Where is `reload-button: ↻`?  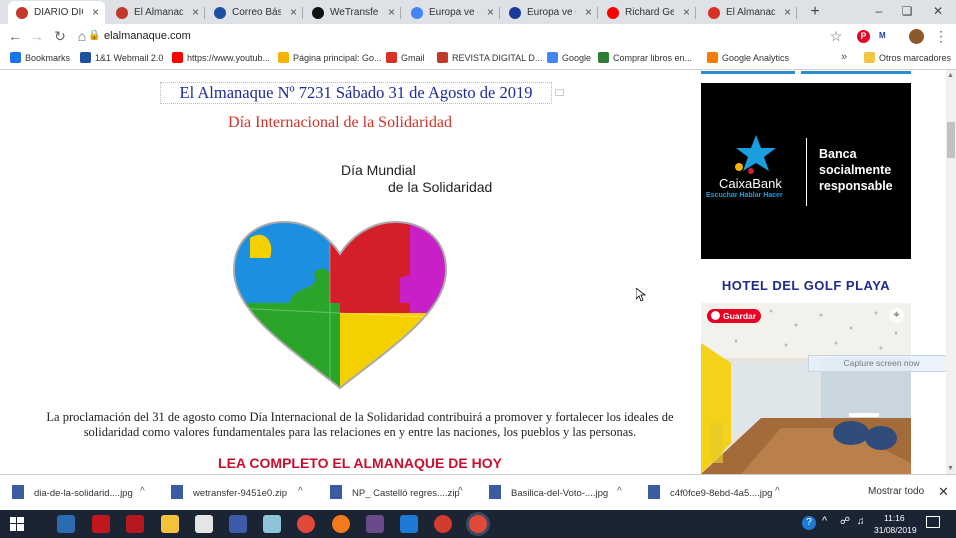 reload-button: ↻ is located at coordinates (60, 36).